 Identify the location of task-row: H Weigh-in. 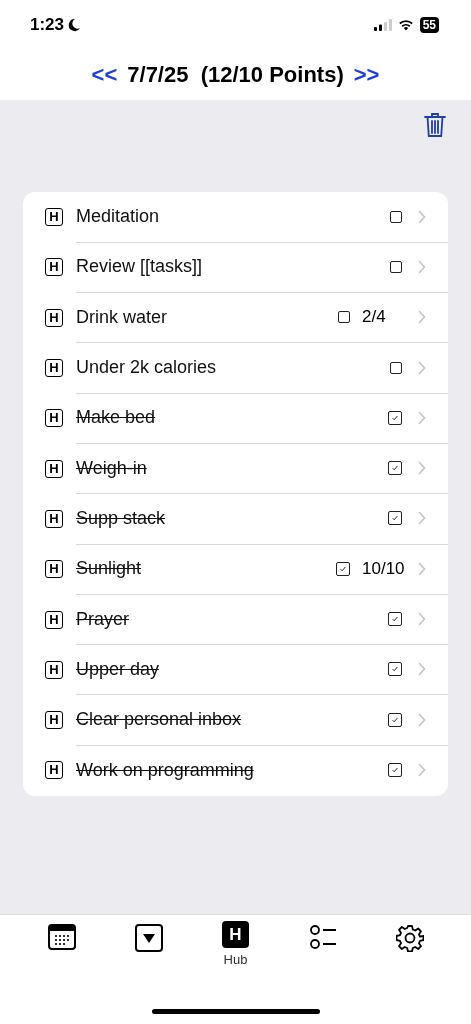
(235, 468).